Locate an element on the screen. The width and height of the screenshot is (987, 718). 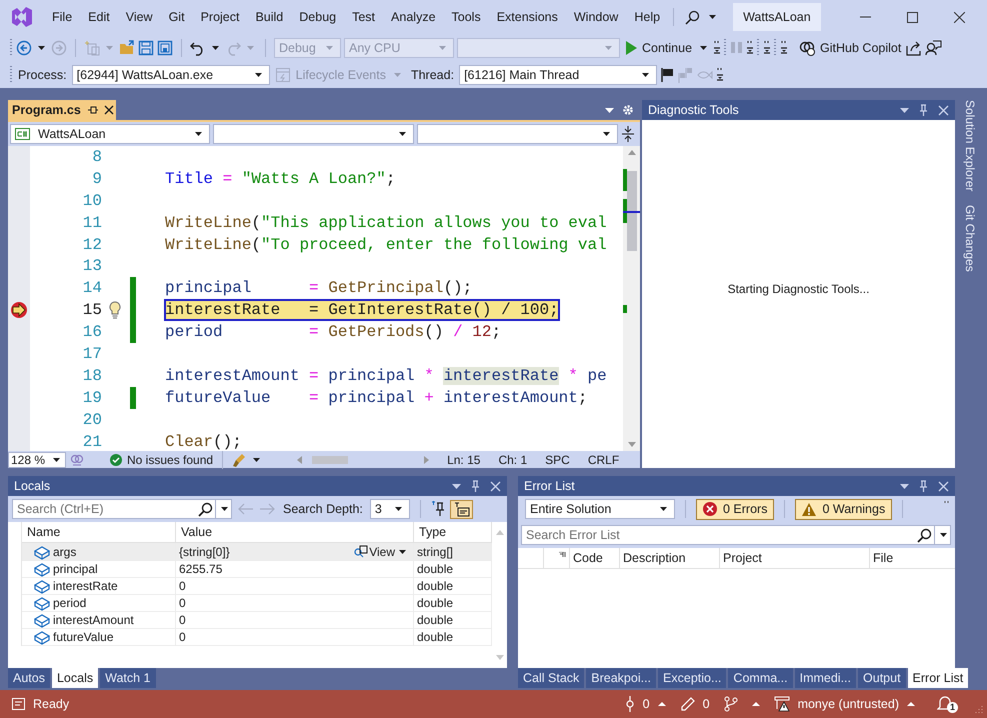
feedback-icon is located at coordinates (933, 48).